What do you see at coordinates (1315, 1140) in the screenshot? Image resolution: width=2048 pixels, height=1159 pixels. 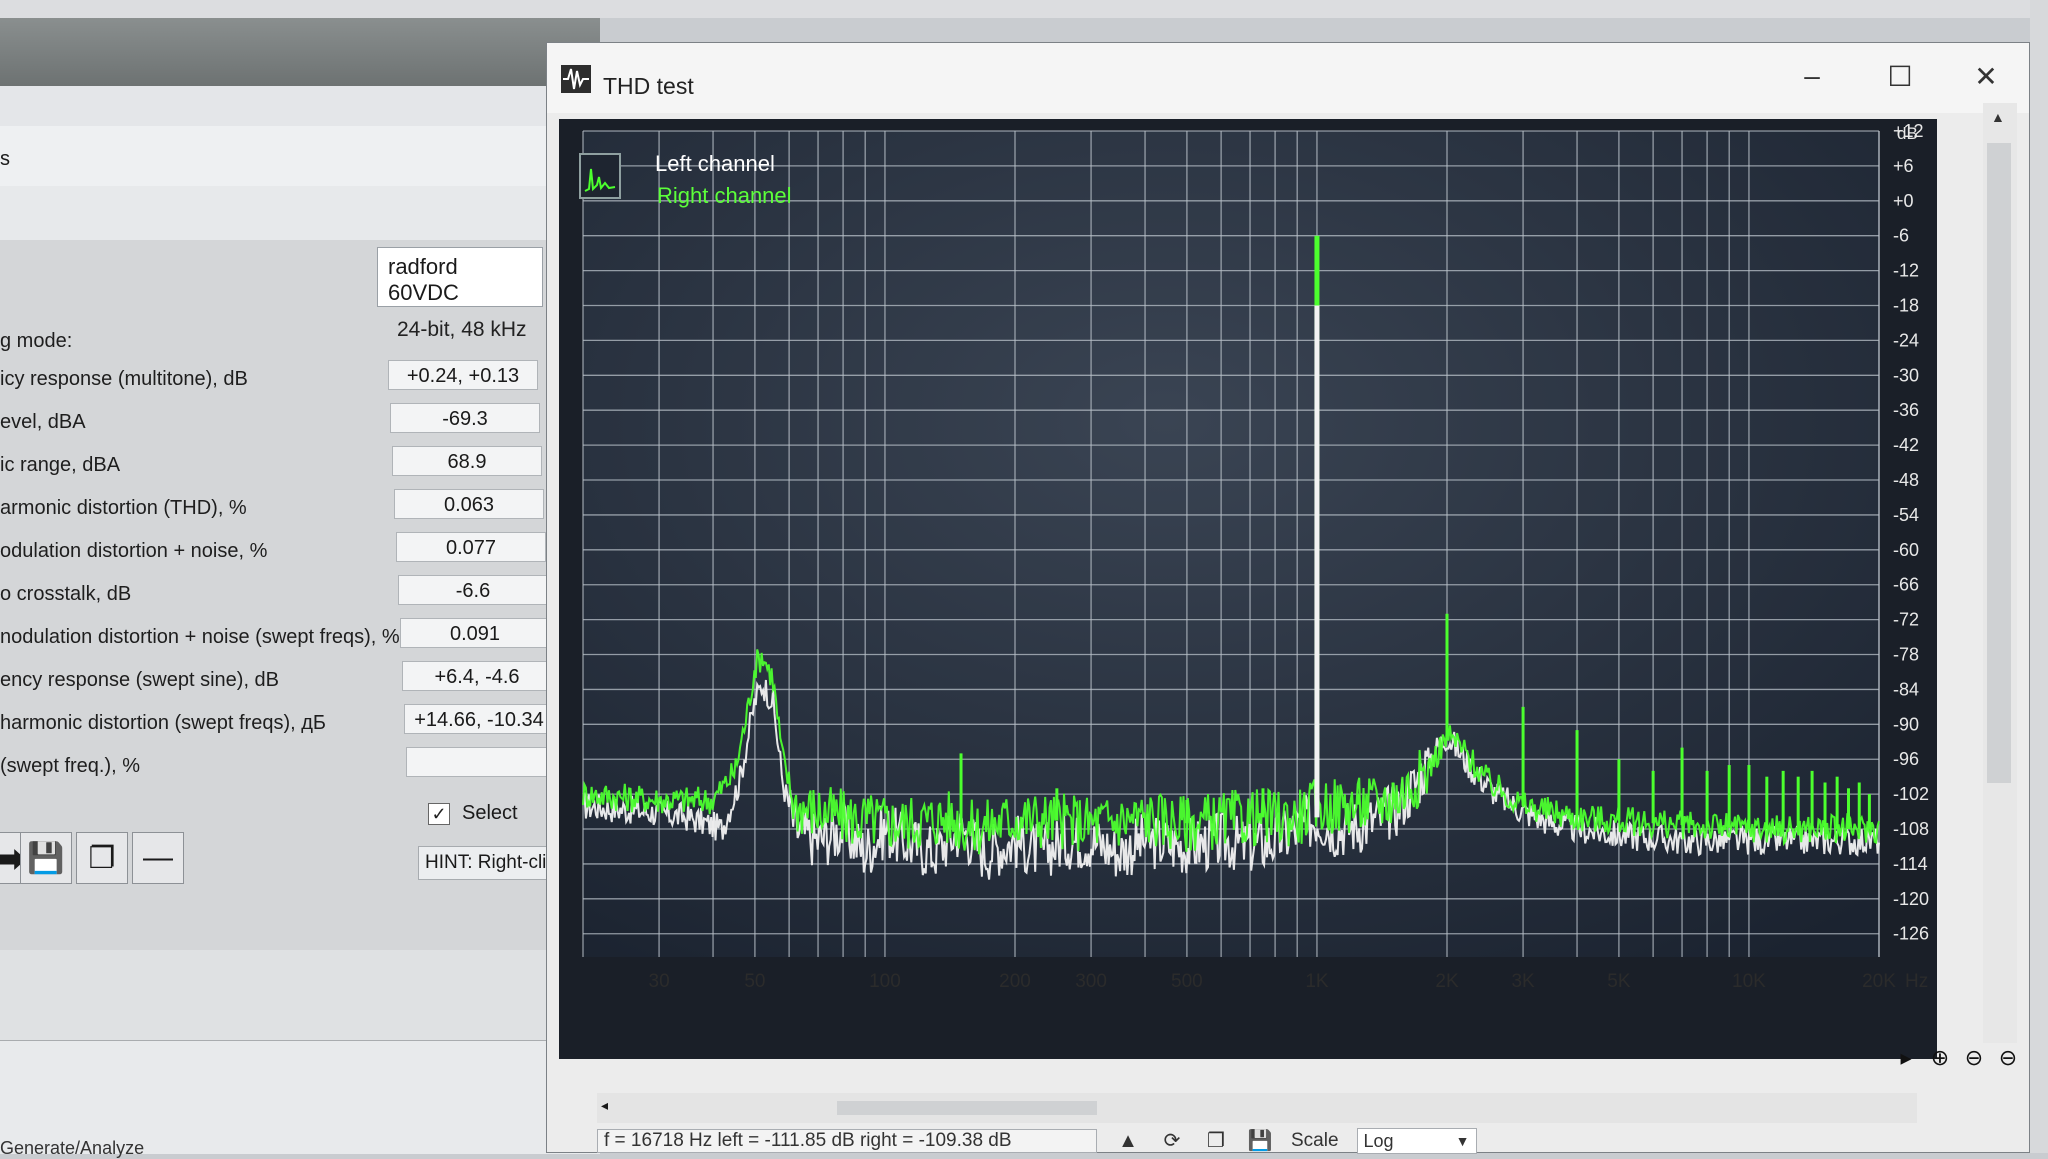 I see `scale-label: Scale` at bounding box center [1315, 1140].